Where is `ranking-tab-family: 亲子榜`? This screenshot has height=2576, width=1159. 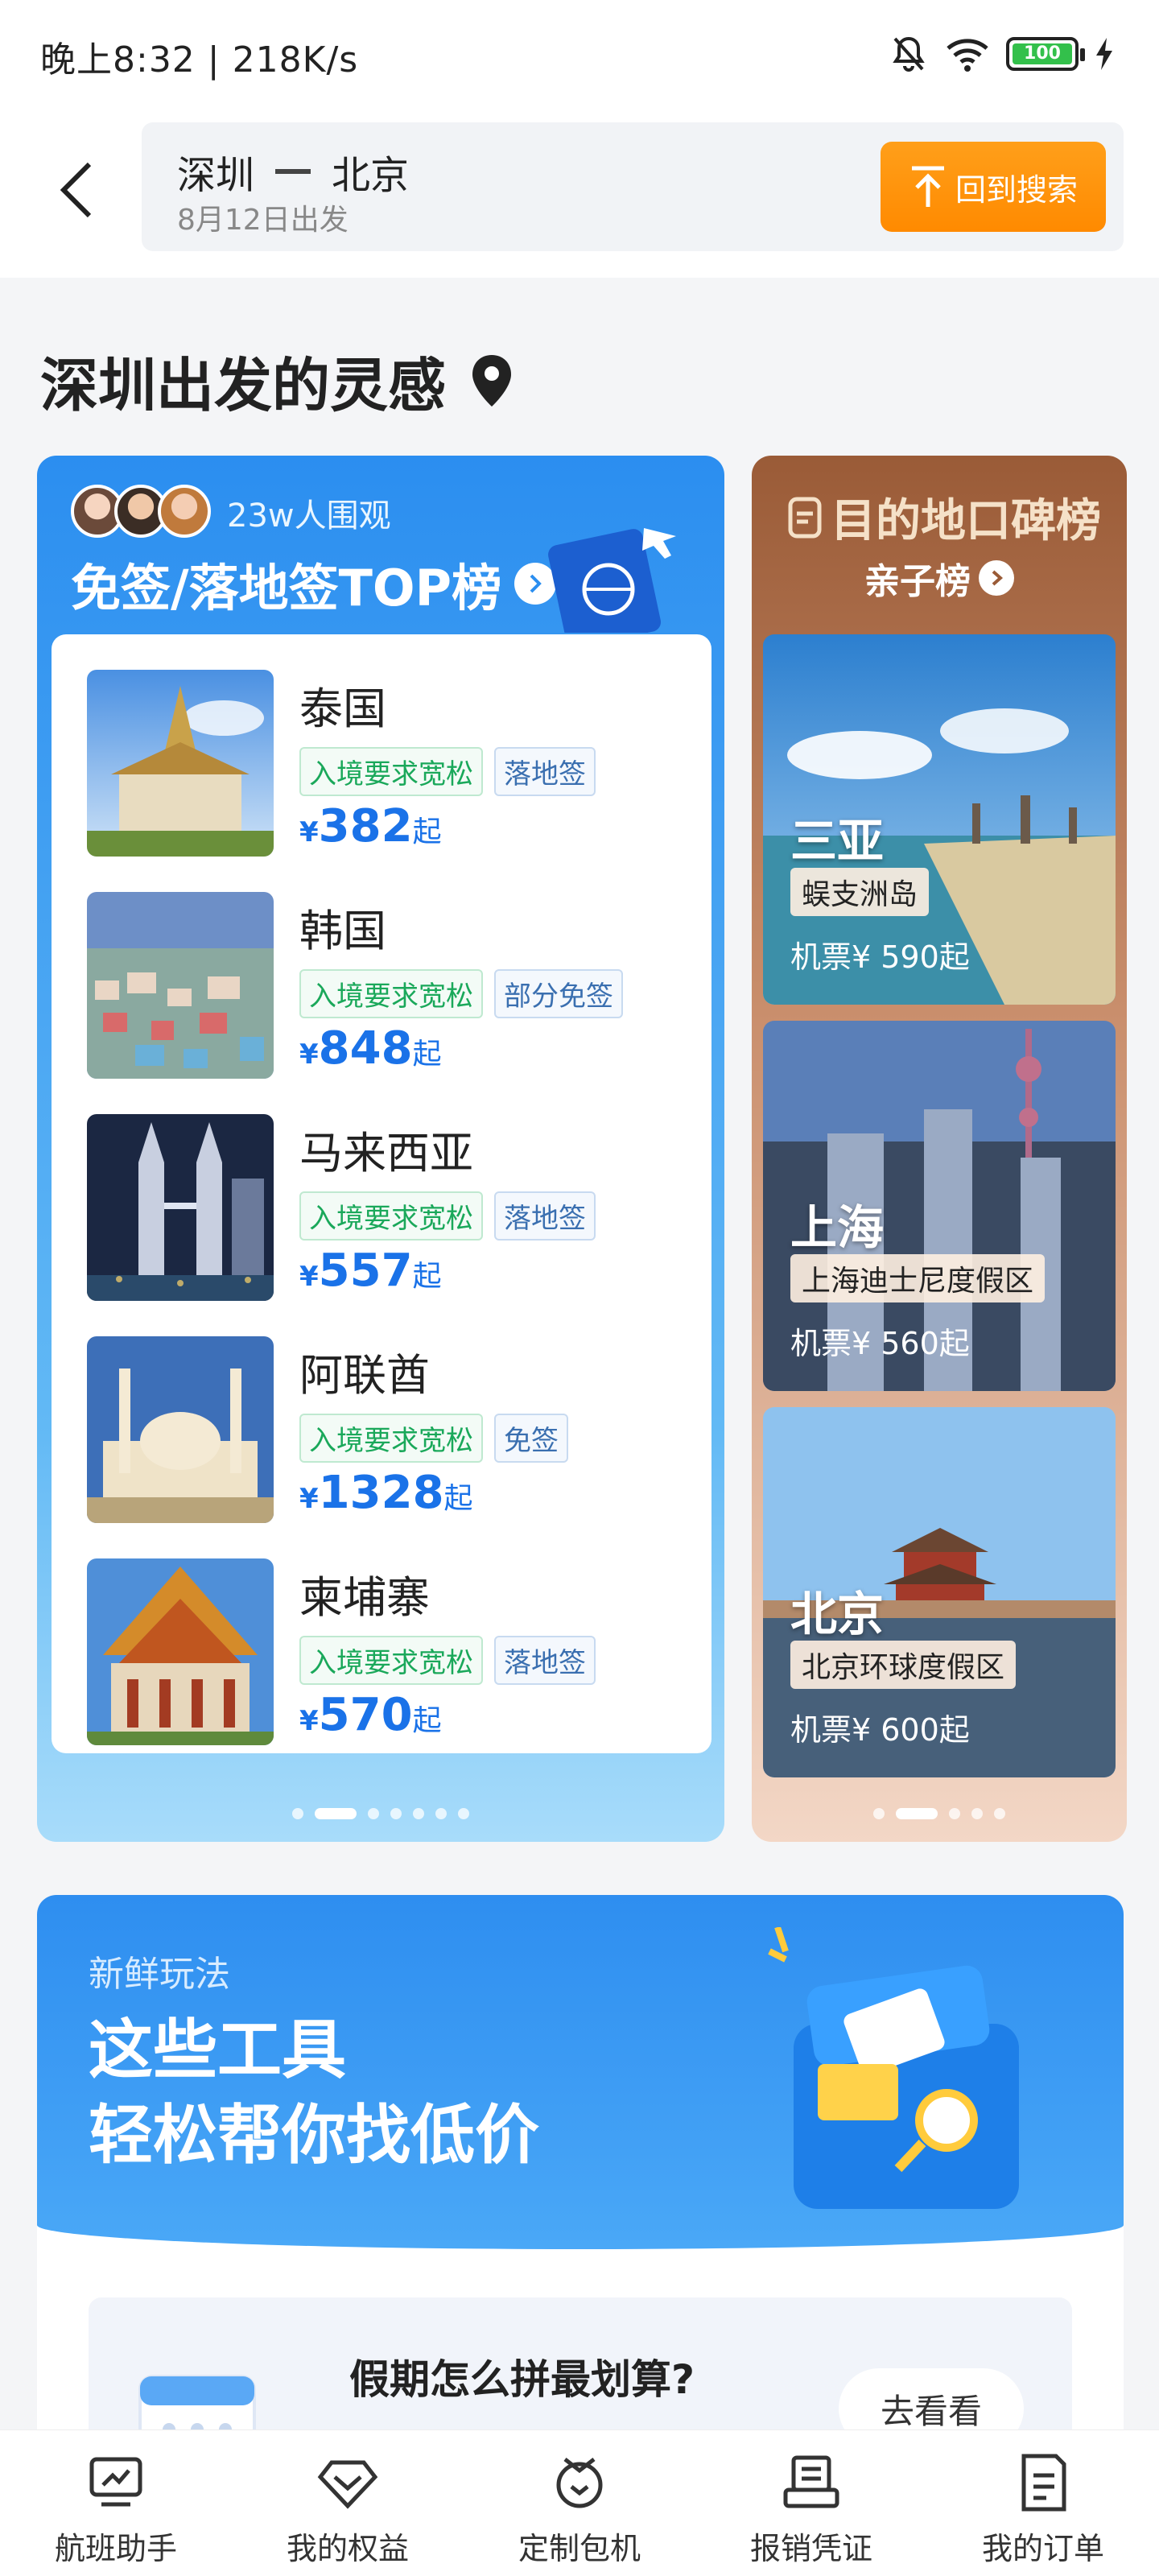 ranking-tab-family: 亲子榜 is located at coordinates (939, 578).